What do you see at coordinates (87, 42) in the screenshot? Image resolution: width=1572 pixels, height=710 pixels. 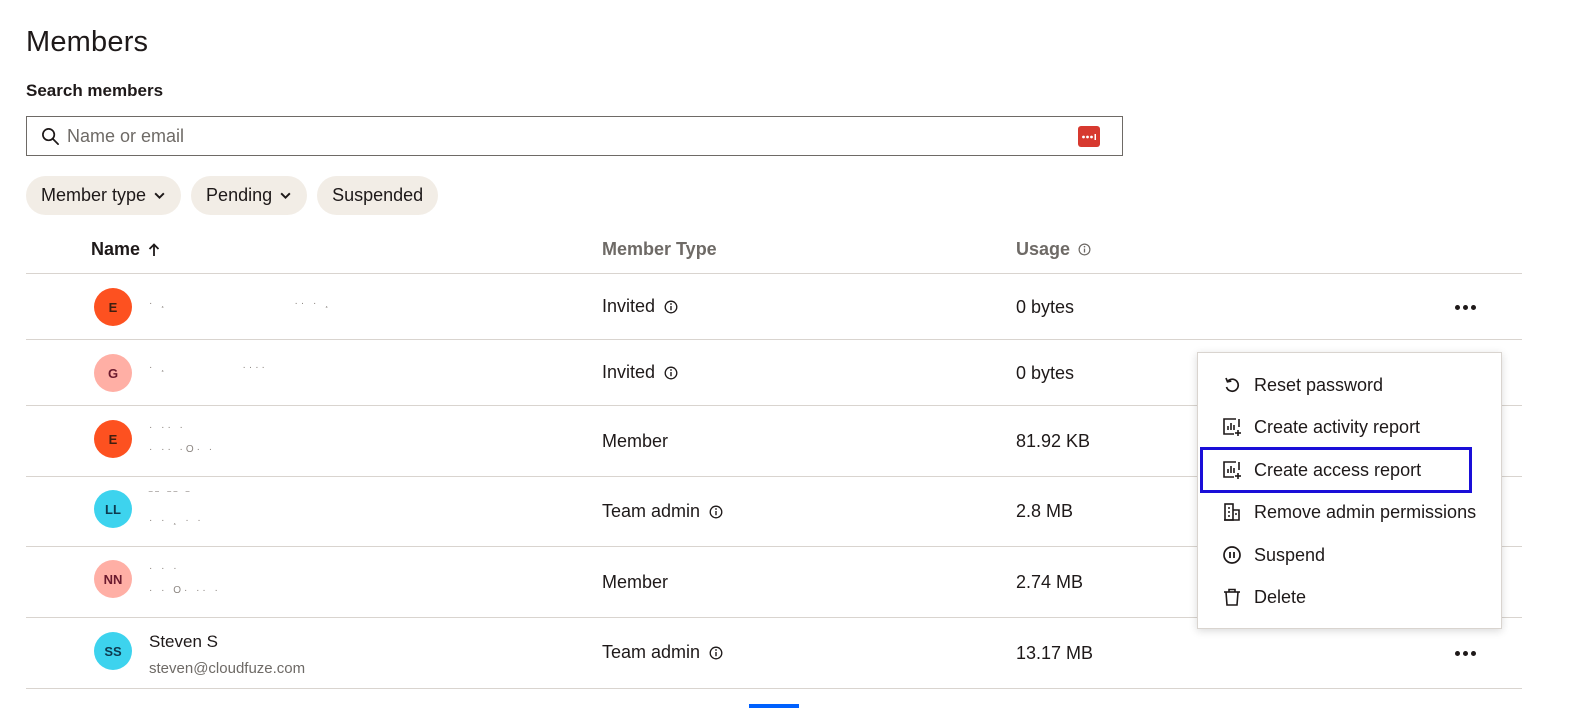 I see `page-title: Members` at bounding box center [87, 42].